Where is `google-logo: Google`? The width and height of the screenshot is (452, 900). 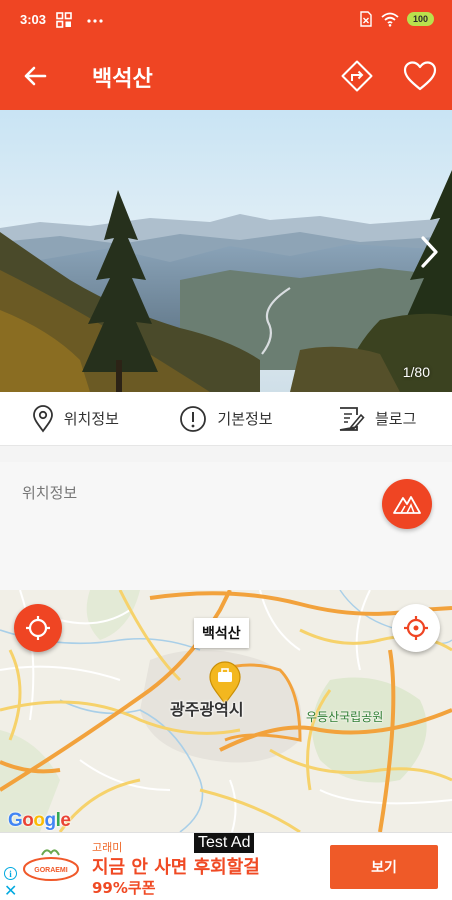 google-logo: Google is located at coordinates (39, 820).